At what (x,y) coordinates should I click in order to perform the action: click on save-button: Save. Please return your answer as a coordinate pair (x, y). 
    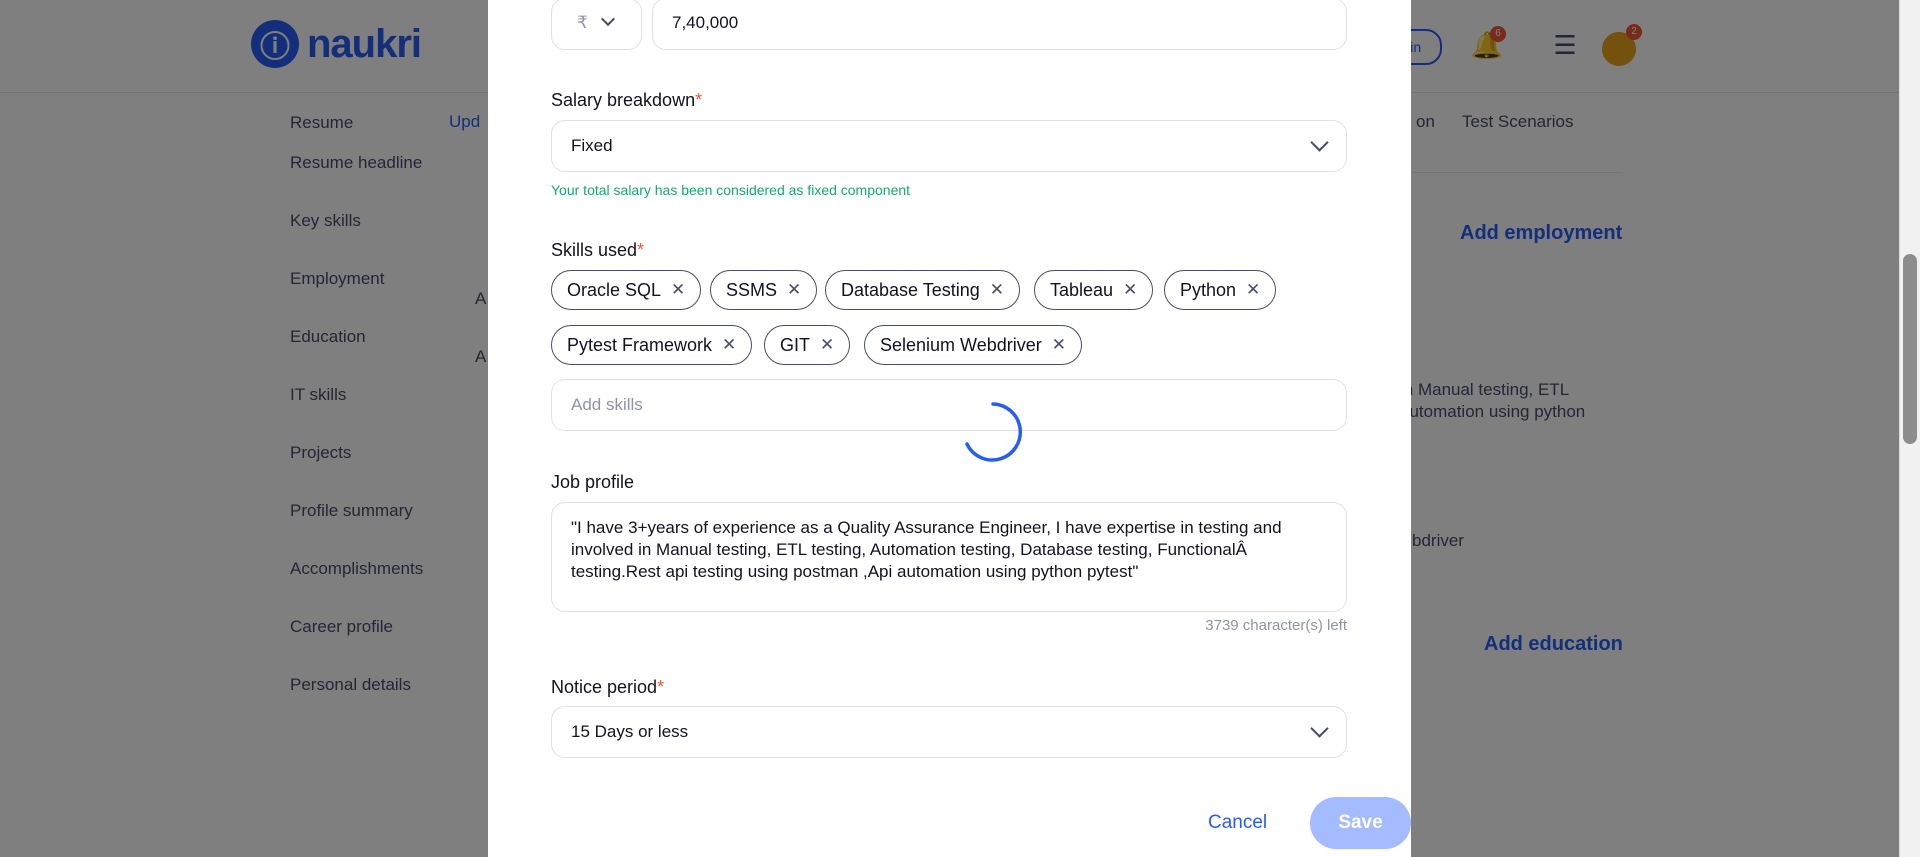
    Looking at the image, I should click on (1360, 823).